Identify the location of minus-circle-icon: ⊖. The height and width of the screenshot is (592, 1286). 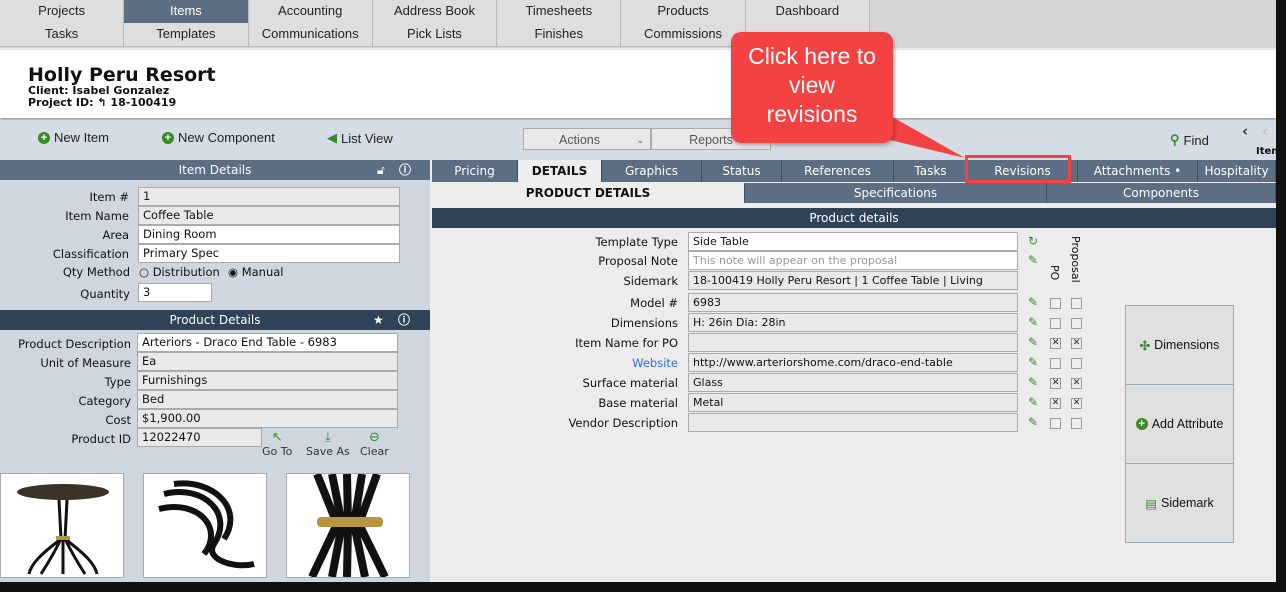
(374, 437).